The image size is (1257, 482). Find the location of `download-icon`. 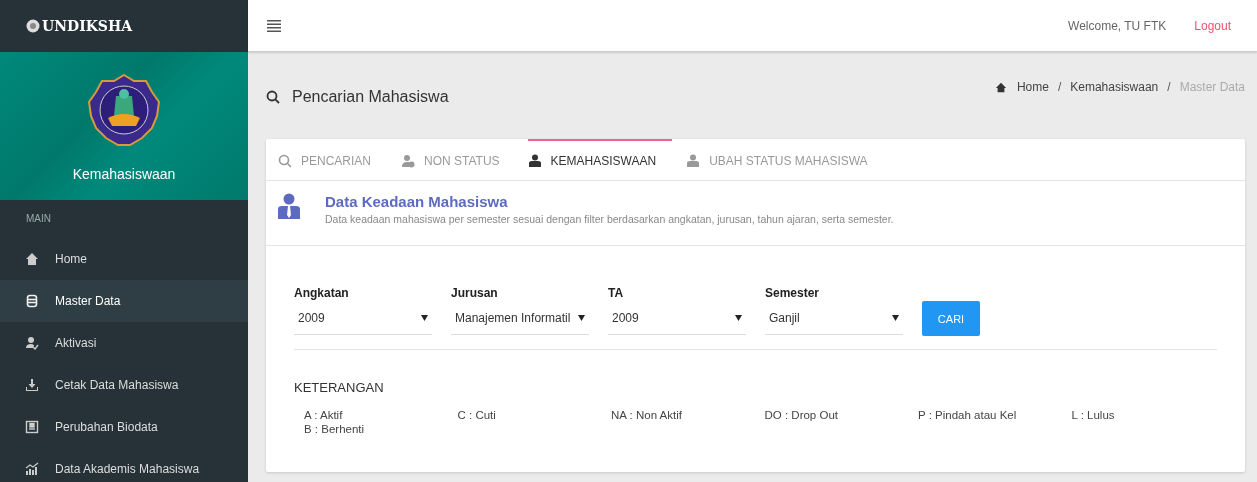

download-icon is located at coordinates (32, 385).